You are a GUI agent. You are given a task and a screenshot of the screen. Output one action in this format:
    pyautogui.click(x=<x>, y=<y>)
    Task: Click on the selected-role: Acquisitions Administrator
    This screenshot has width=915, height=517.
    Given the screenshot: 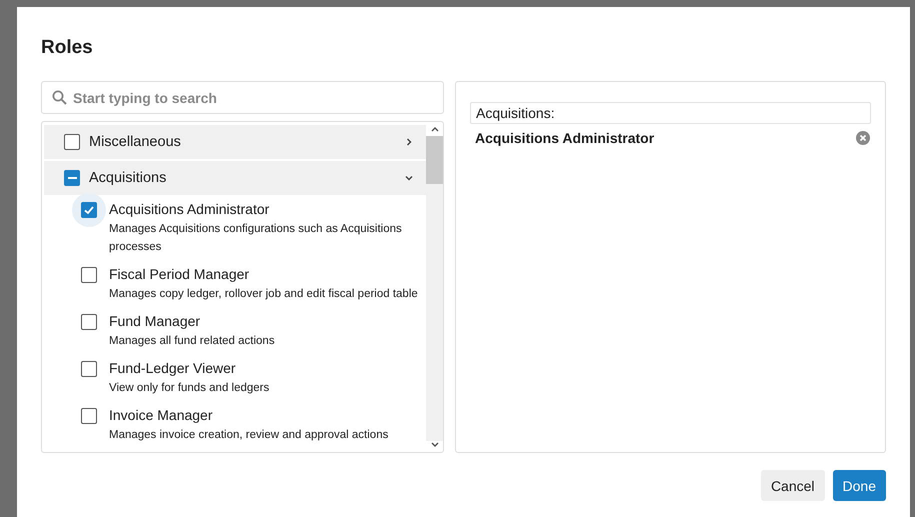 What is the action you would take?
    pyautogui.click(x=564, y=138)
    